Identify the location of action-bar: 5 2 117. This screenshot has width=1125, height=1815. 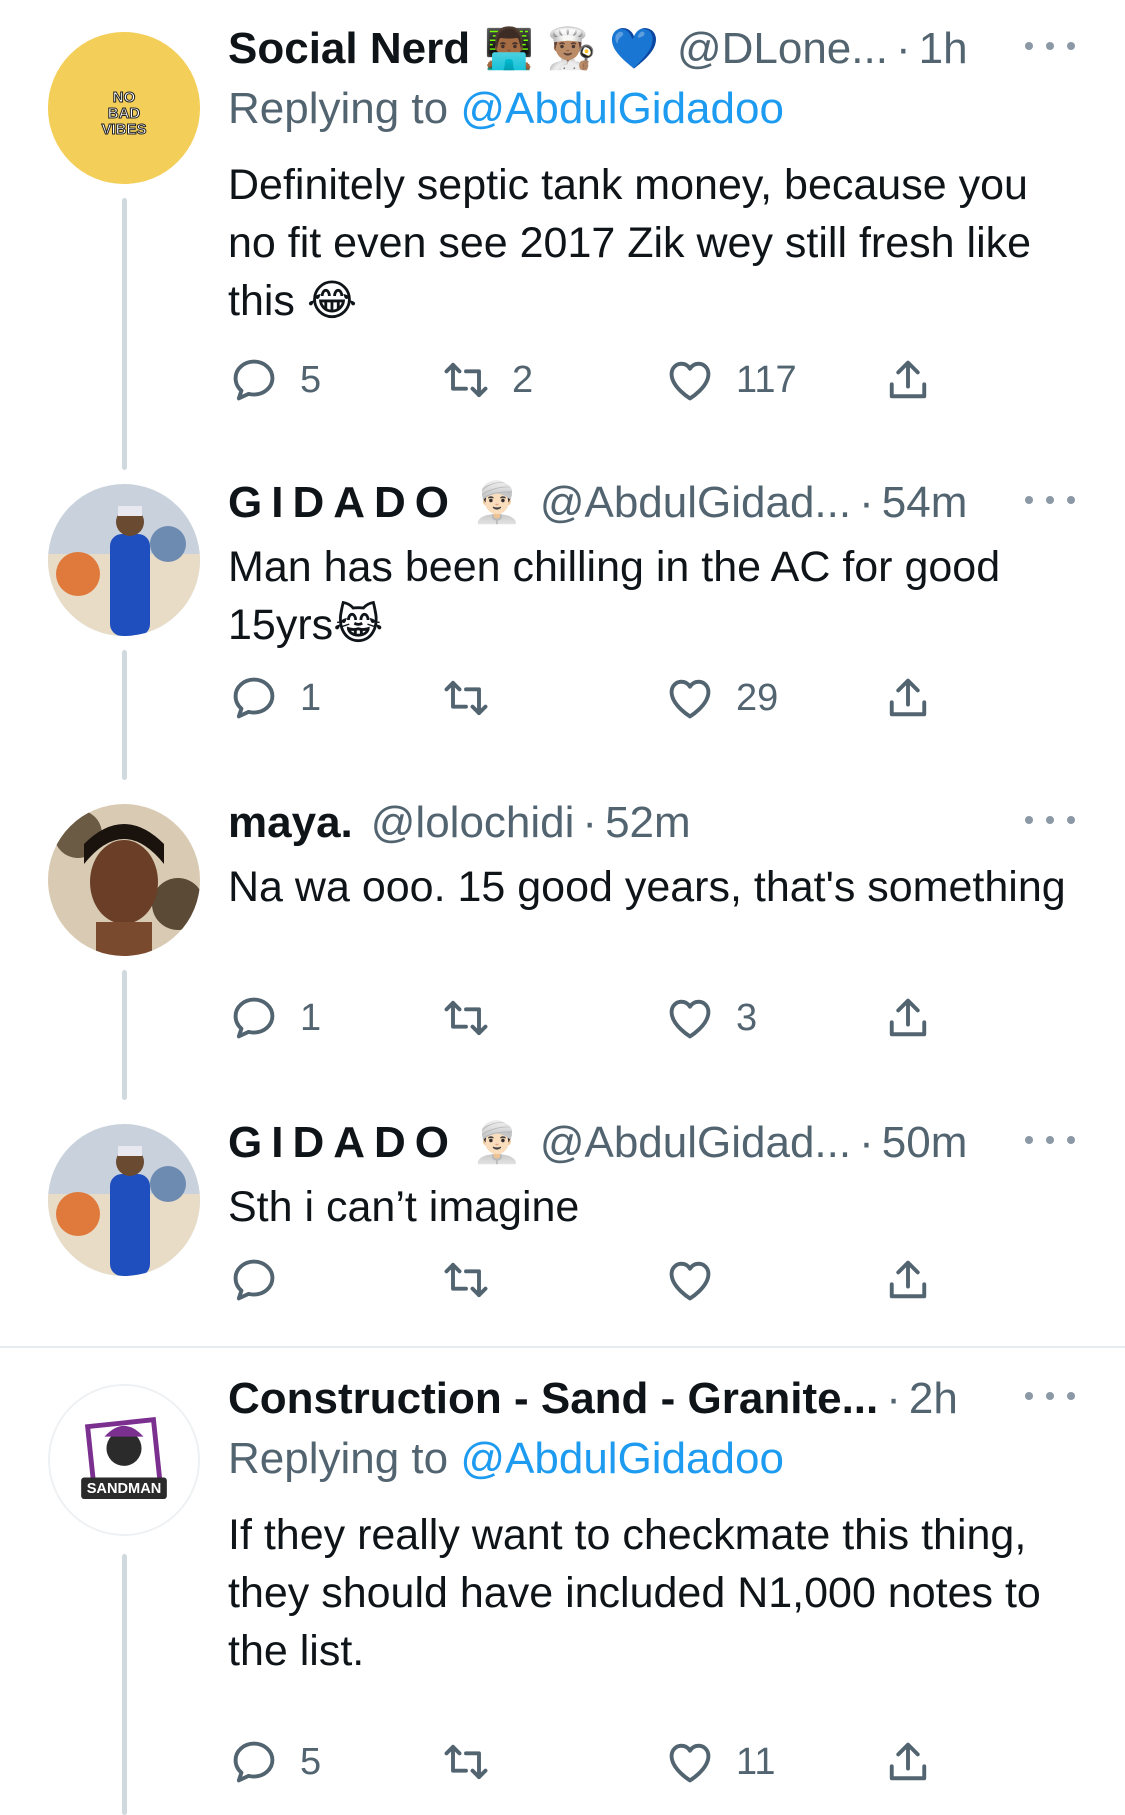
(608, 380).